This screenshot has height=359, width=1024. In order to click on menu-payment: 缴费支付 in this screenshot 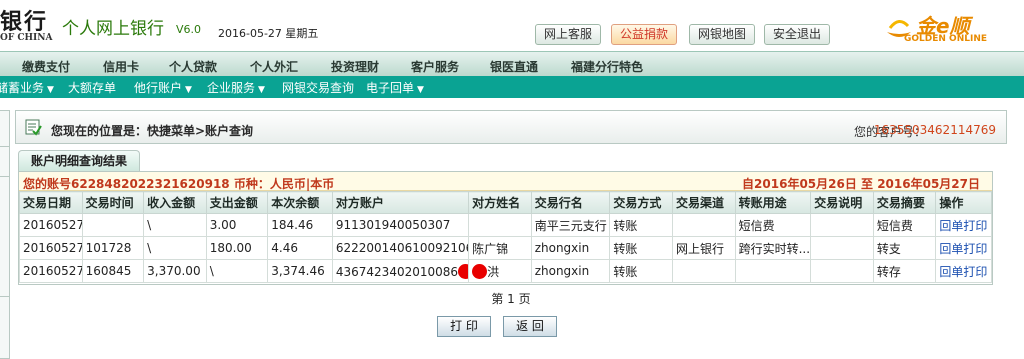, I will do `click(46, 66)`.